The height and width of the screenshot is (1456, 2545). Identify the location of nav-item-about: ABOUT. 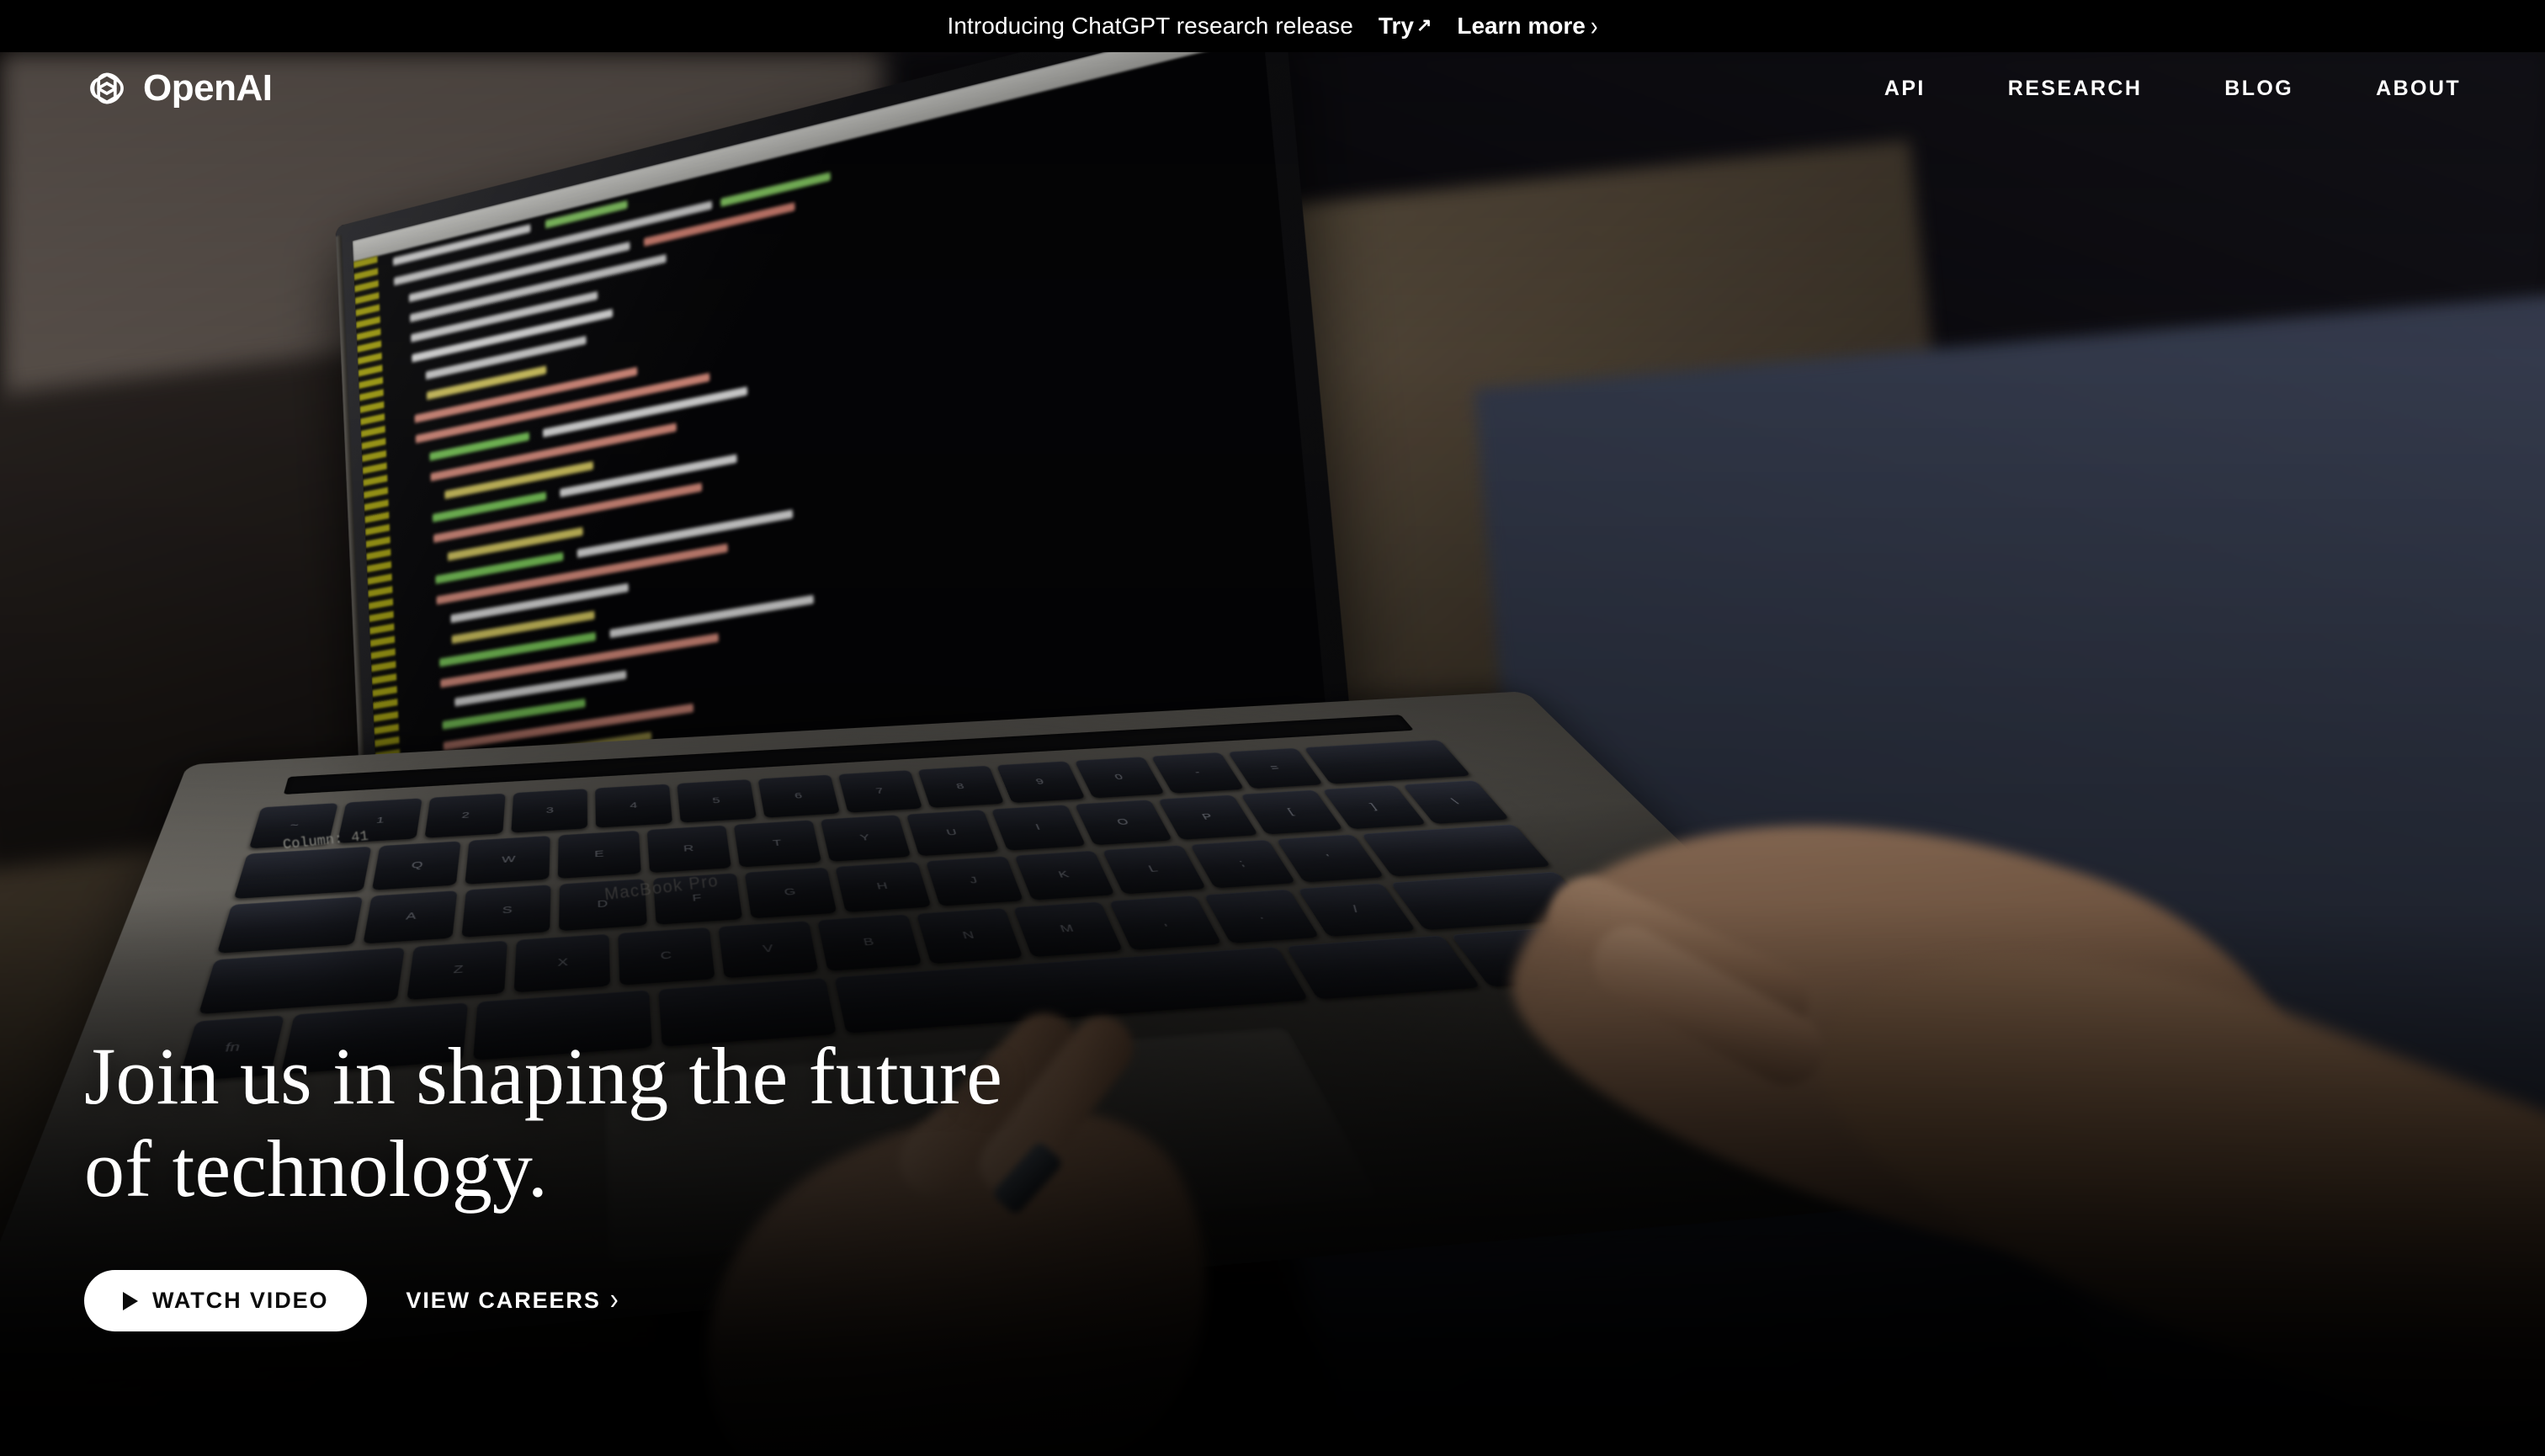
(2418, 88).